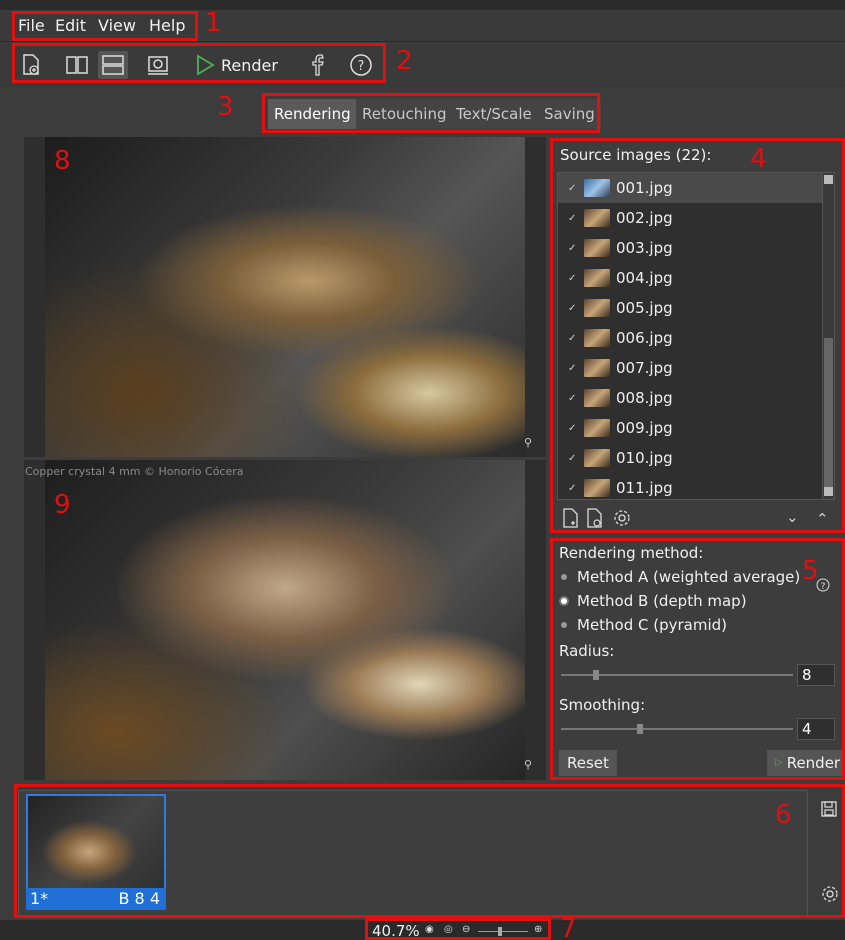 This screenshot has width=845, height=940. What do you see at coordinates (568, 927) in the screenshot?
I see `annotation-number-7: 7` at bounding box center [568, 927].